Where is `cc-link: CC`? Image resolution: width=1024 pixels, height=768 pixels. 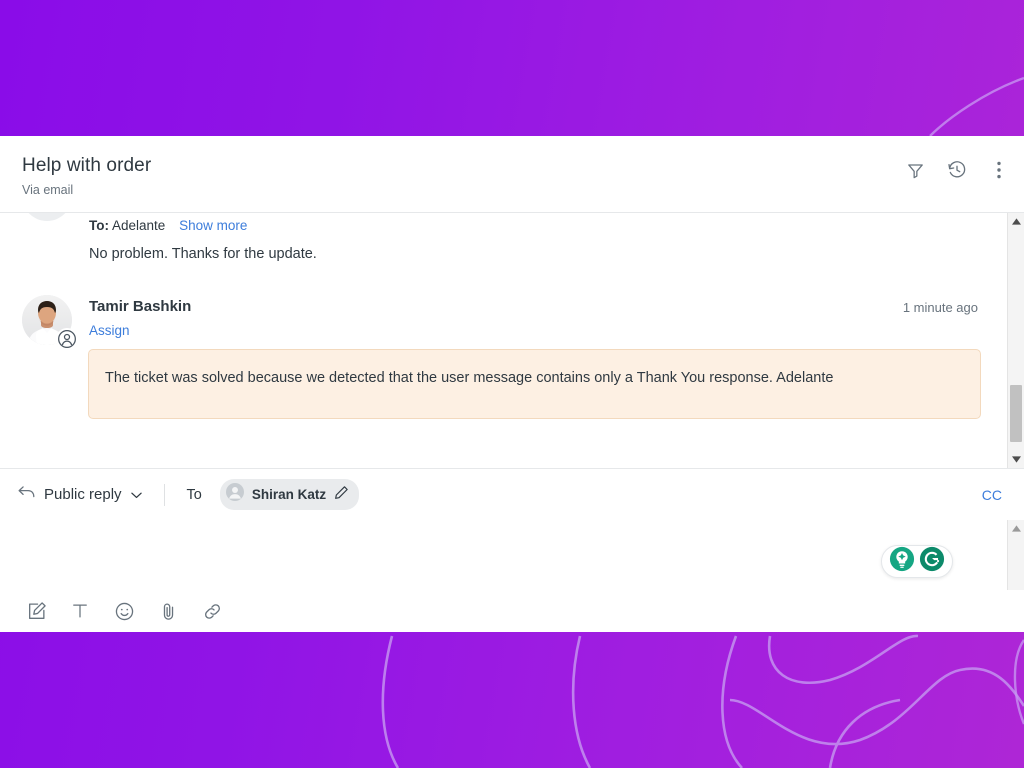 cc-link: CC is located at coordinates (992, 495).